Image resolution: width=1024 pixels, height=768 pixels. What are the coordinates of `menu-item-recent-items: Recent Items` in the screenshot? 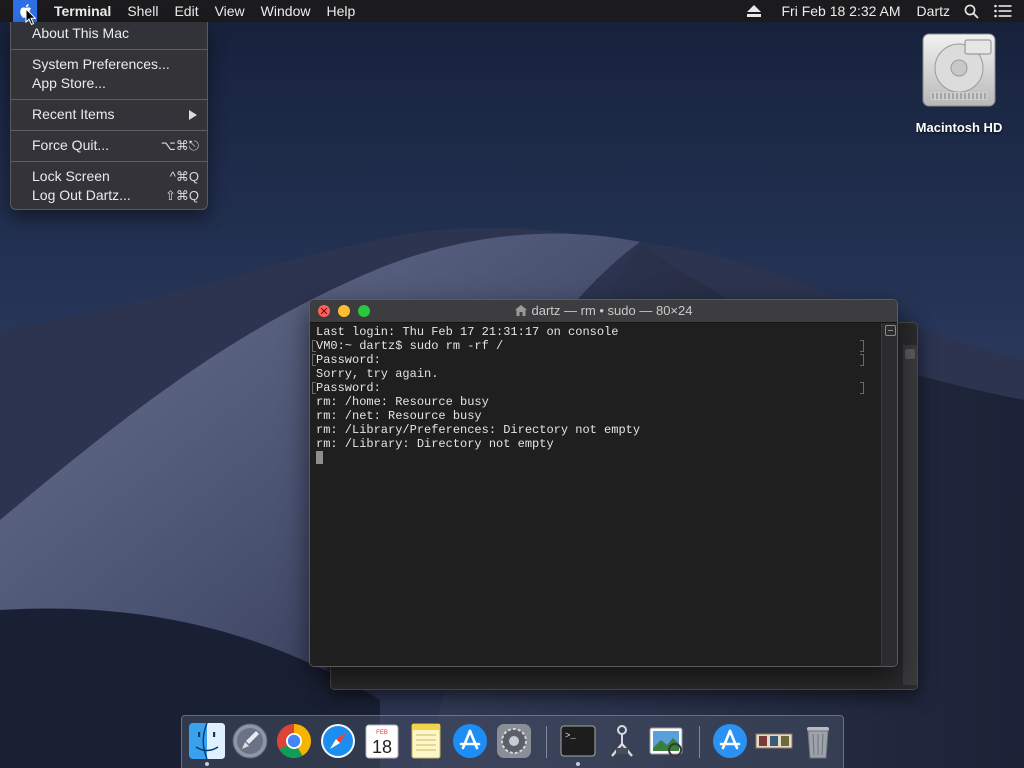 It's located at (109, 114).